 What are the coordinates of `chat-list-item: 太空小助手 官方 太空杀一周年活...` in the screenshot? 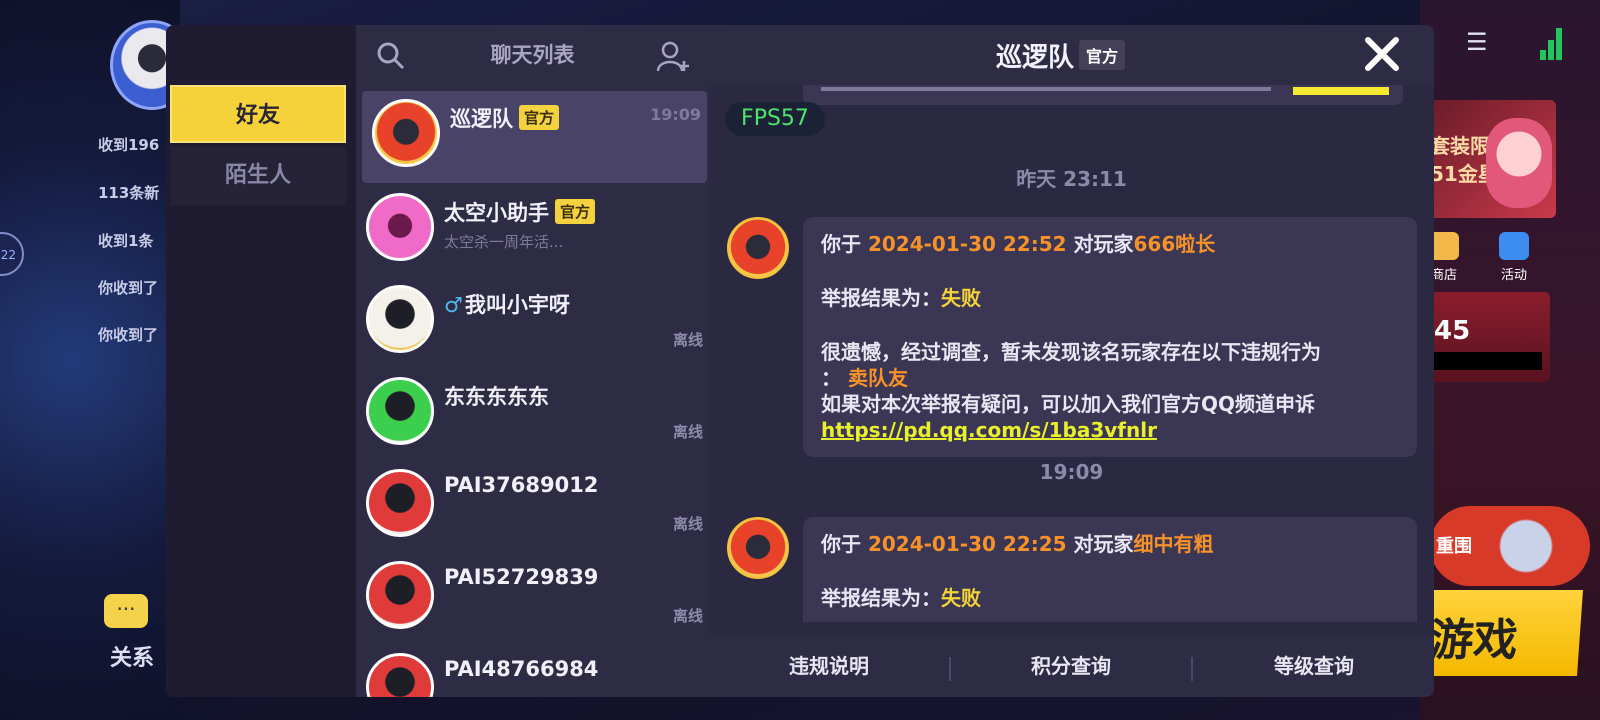 It's located at (532, 231).